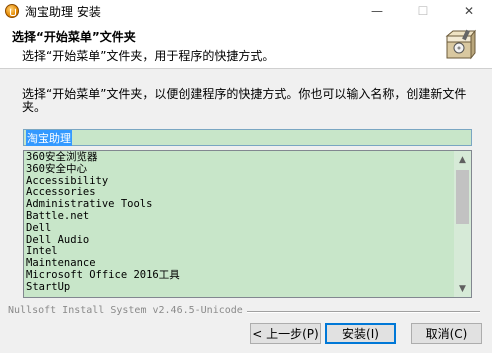  Describe the element at coordinates (247, 137) in the screenshot. I see `start-menu-folder-input: 淘宝助理` at that location.